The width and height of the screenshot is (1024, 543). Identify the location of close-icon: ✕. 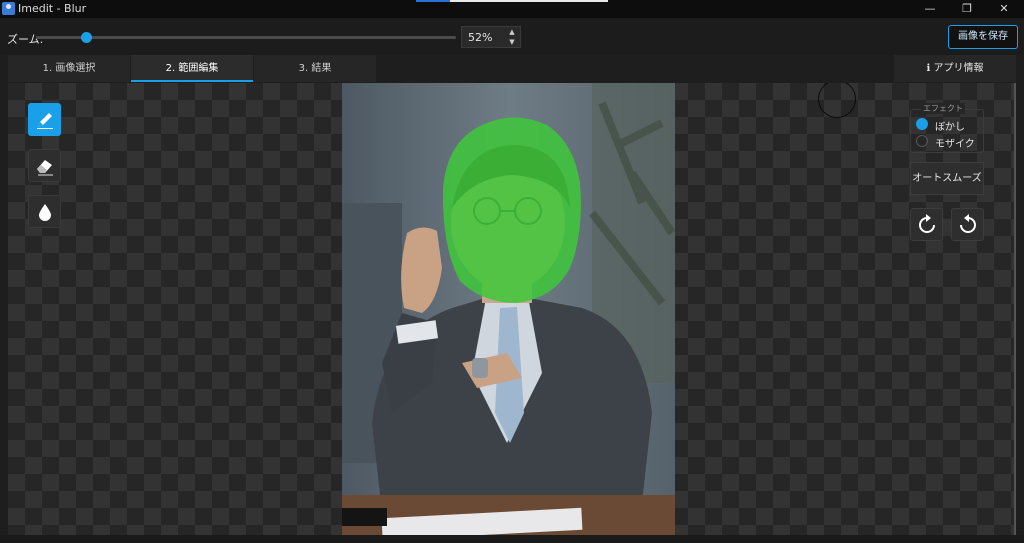
(1004, 9).